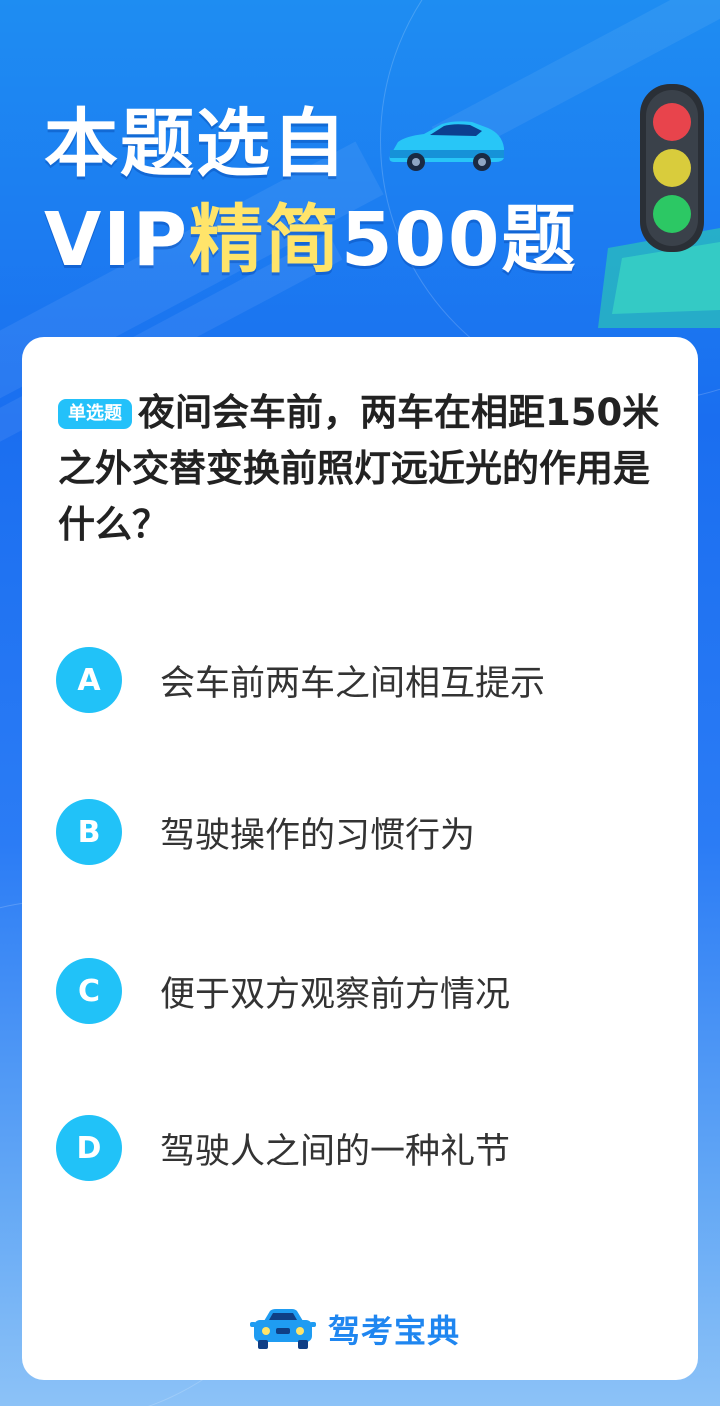  Describe the element at coordinates (95, 414) in the screenshot. I see `question-type-tag: 单选题` at that location.